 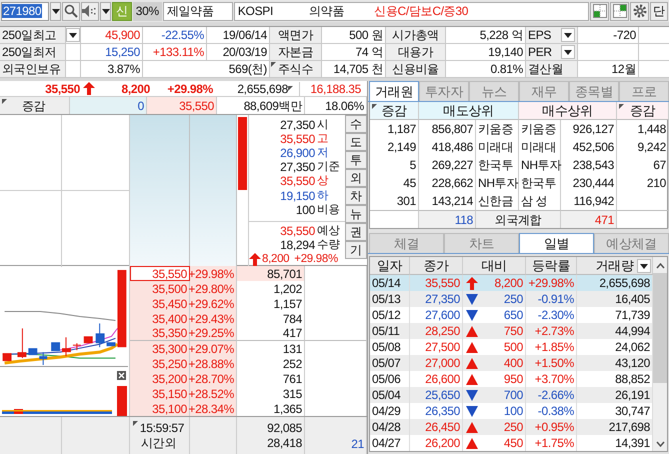 What do you see at coordinates (336, 333) in the screenshot?
I see `order-cell` at bounding box center [336, 333].